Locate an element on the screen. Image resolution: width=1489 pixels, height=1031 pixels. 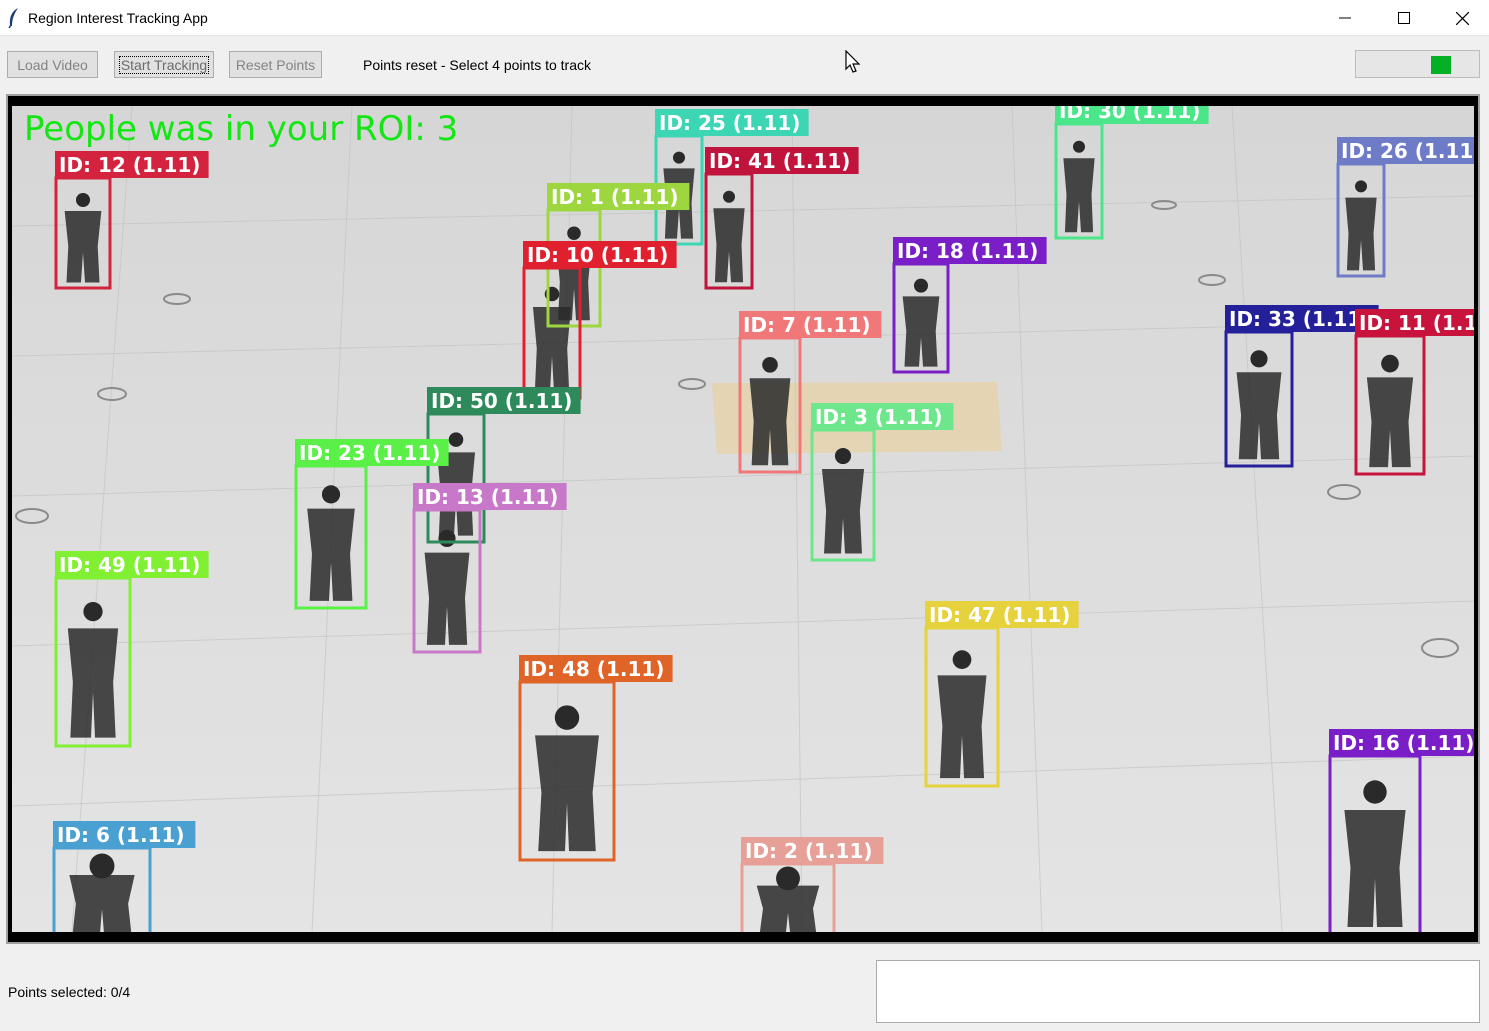
detection-label: ID: 50 (1.11) is located at coordinates (501, 401).